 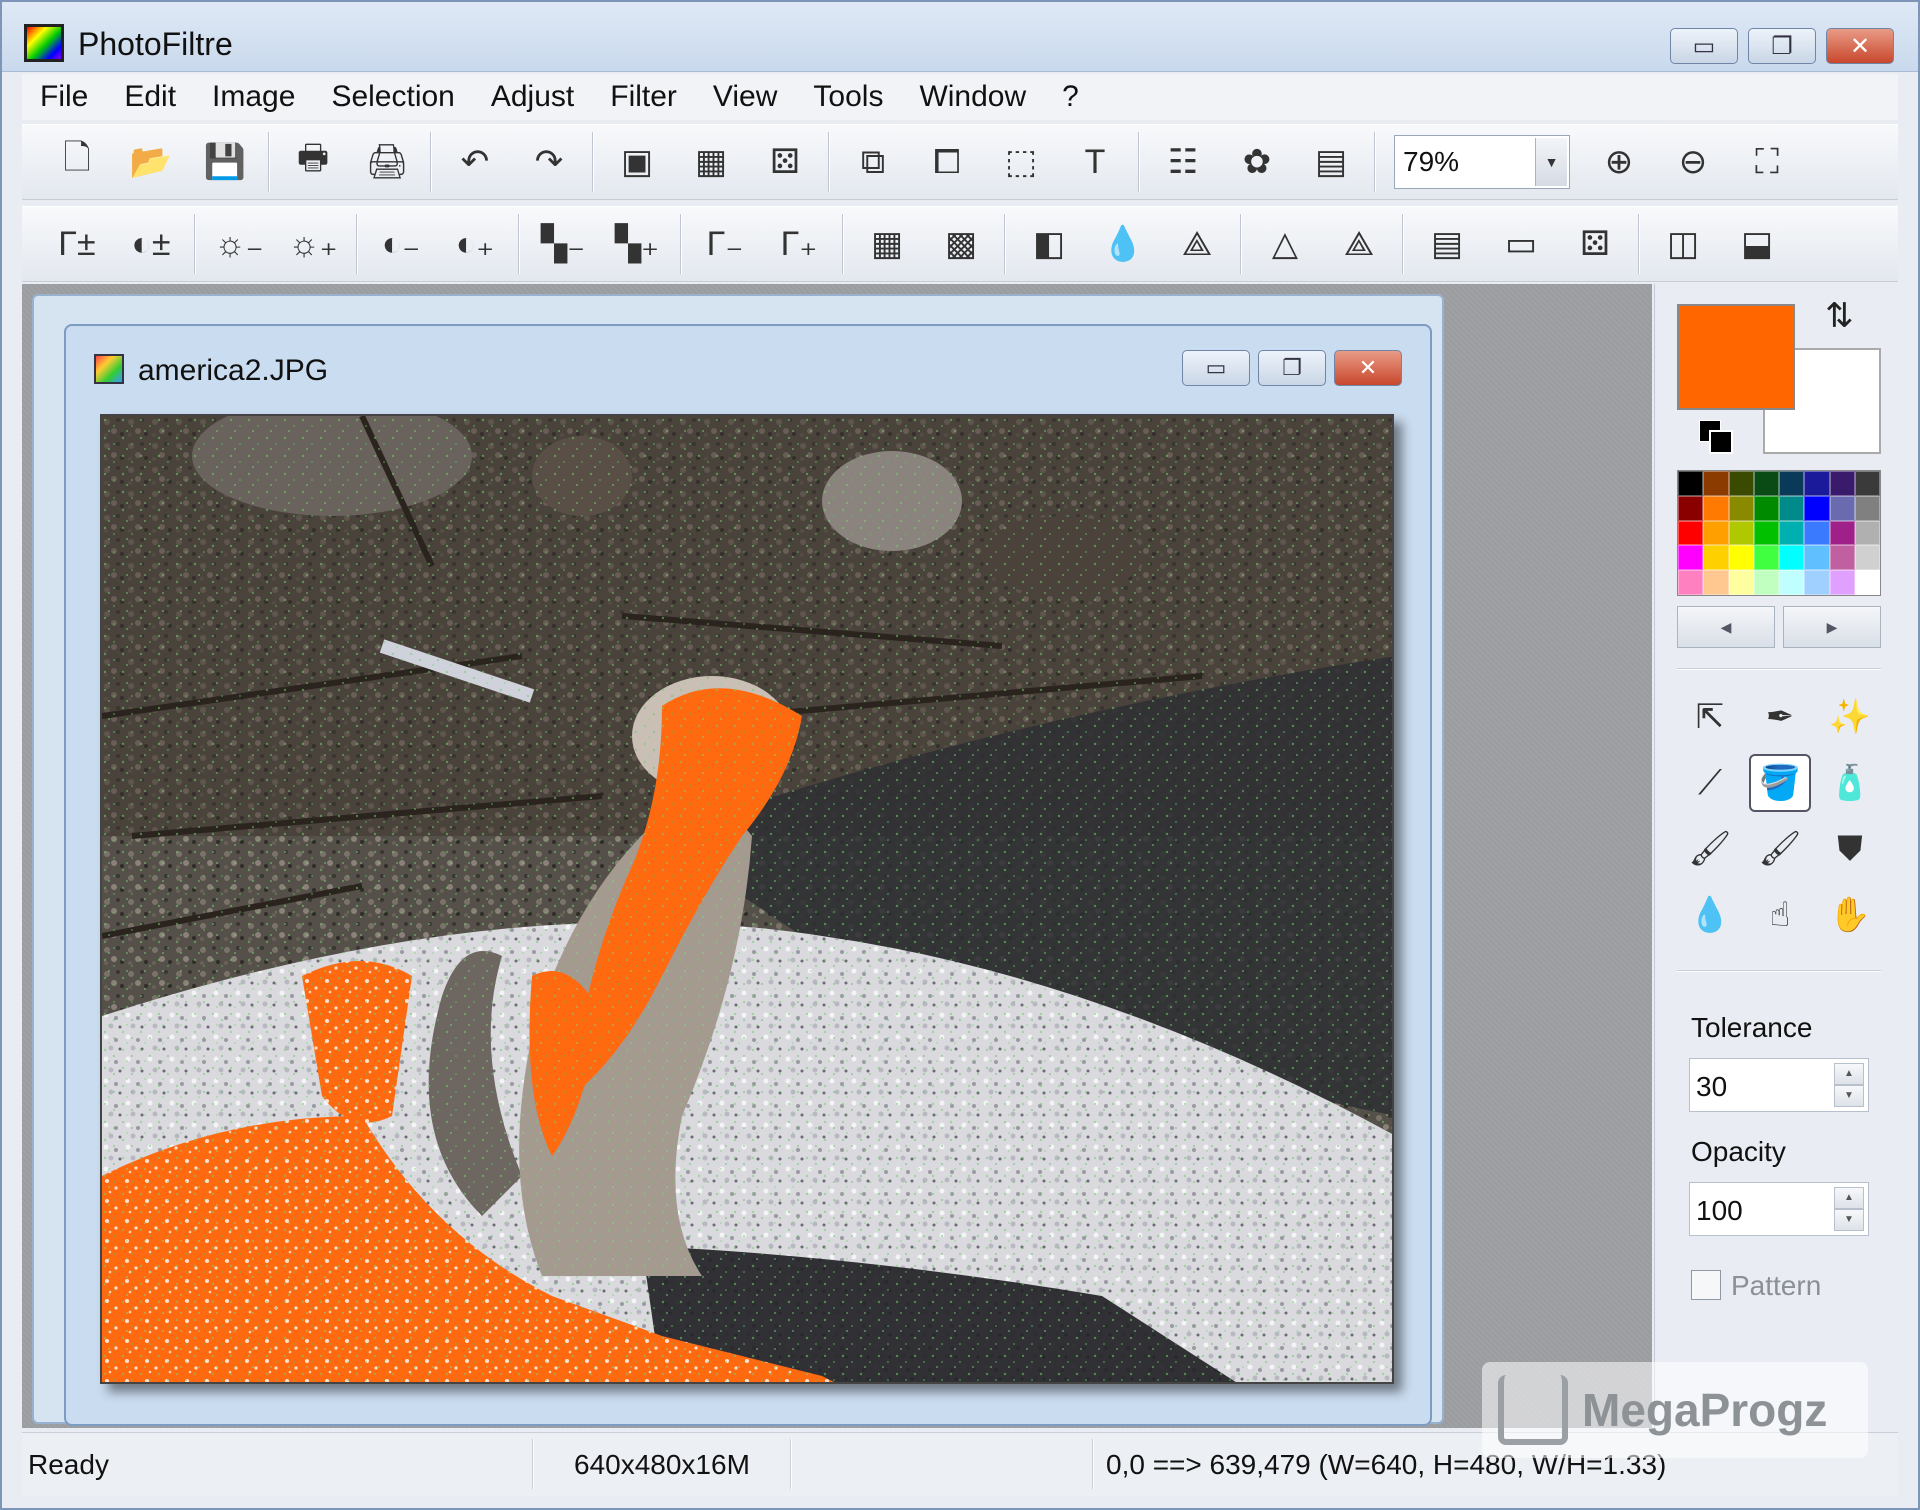 What do you see at coordinates (887, 244) in the screenshot?
I see `grid-icon: ▦` at bounding box center [887, 244].